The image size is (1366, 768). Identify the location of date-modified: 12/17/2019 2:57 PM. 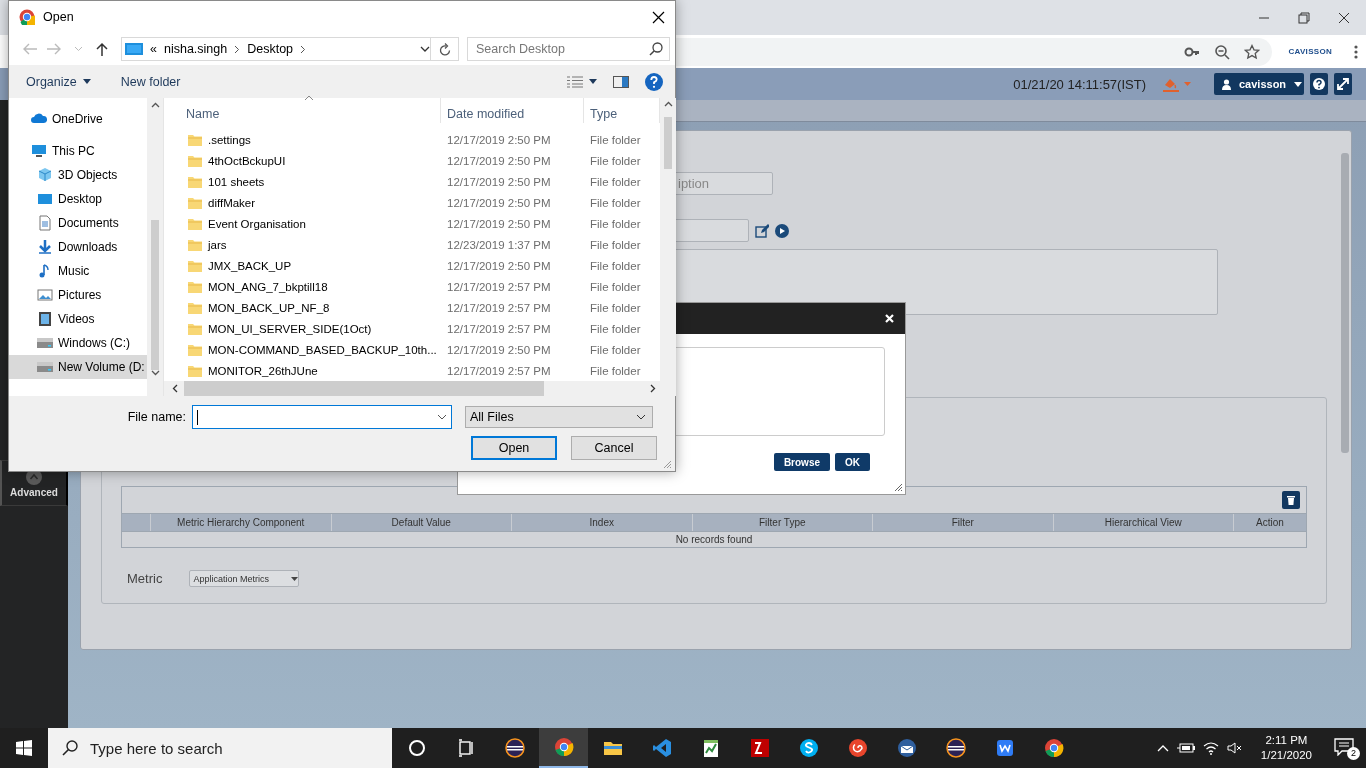
(499, 328).